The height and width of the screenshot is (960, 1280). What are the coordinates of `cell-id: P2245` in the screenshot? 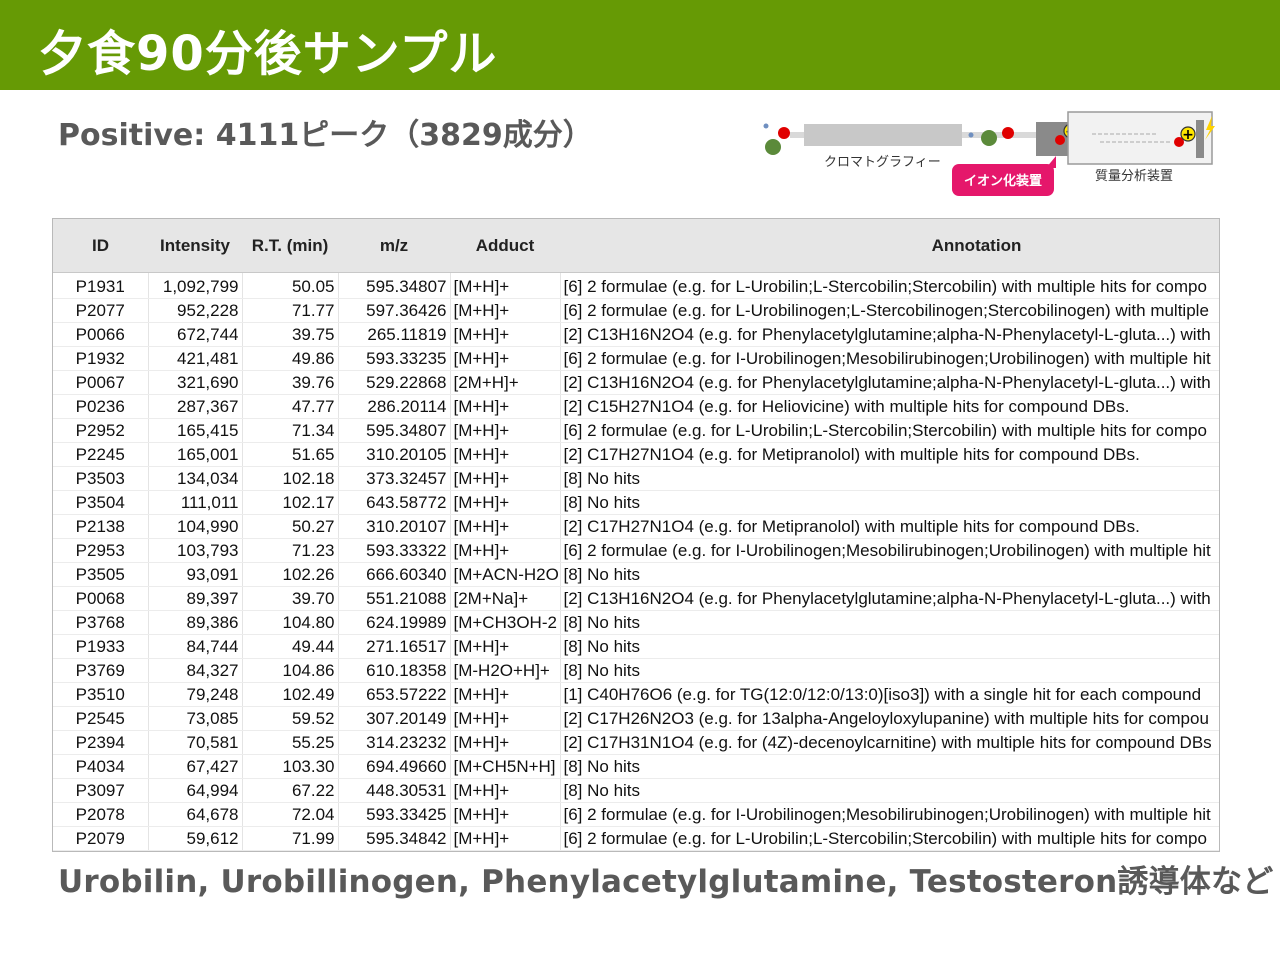 It's located at (101, 454).